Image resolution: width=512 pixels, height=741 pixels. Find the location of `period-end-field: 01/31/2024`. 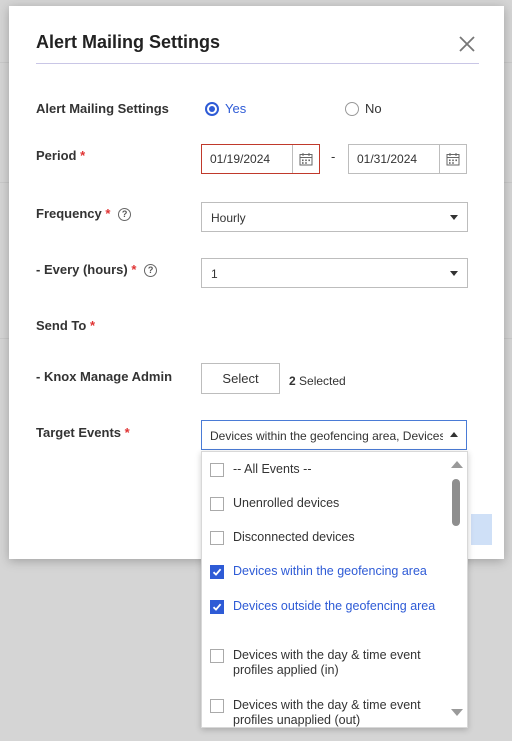

period-end-field: 01/31/2024 is located at coordinates (407, 159).